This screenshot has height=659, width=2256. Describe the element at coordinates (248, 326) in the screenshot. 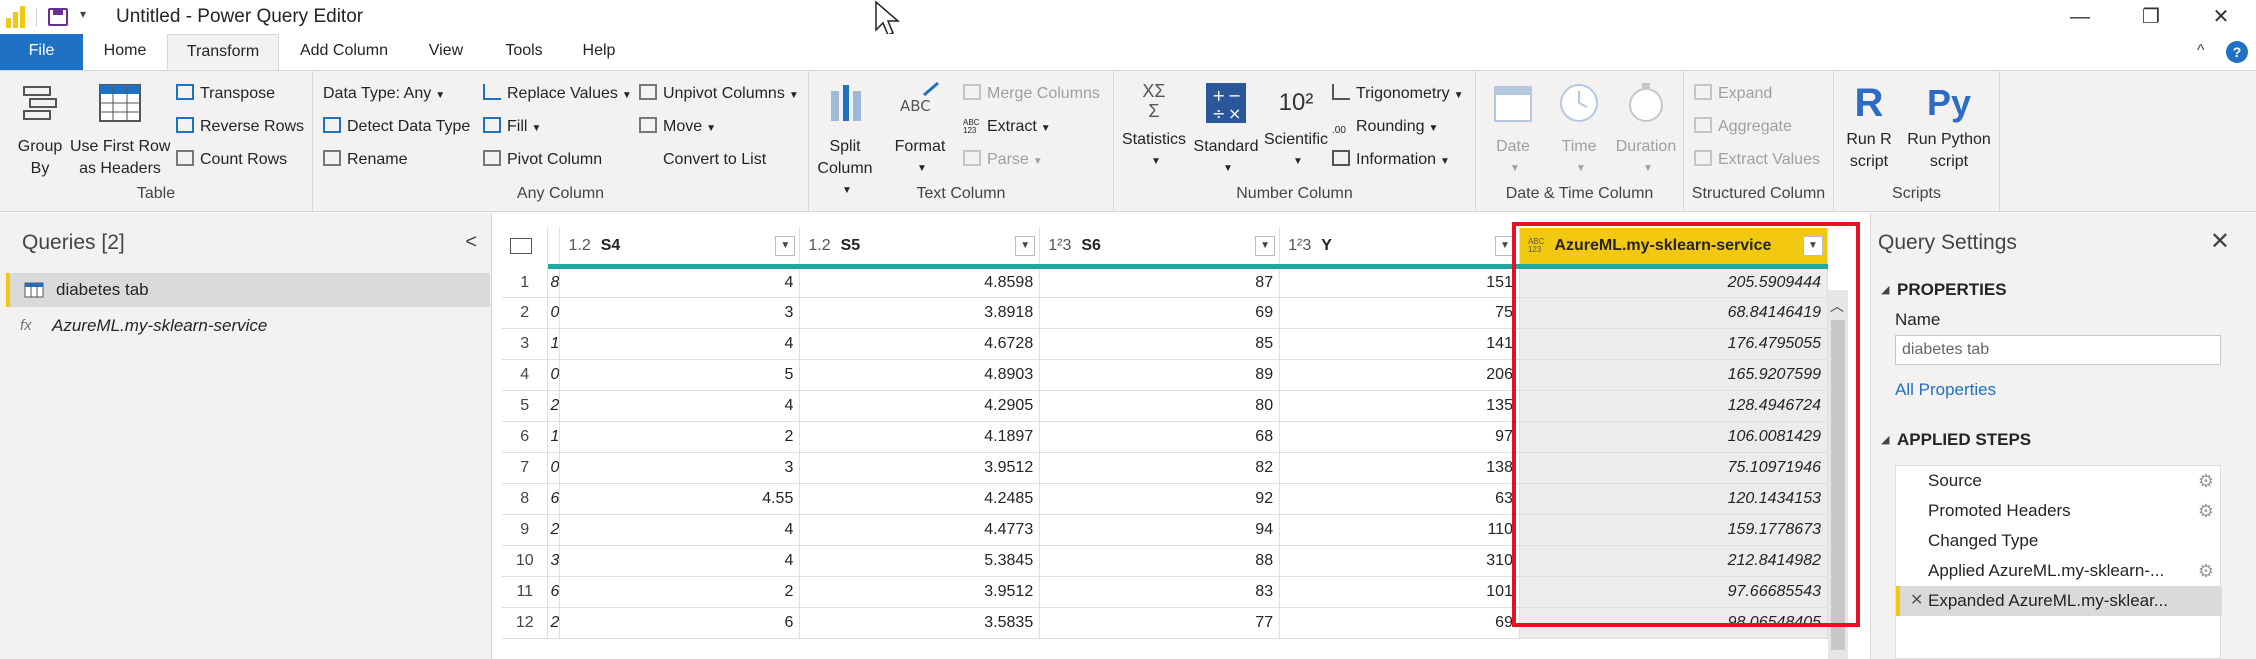

I see `query-item-azureml: fx AzureML.my-sklearn-service` at that location.